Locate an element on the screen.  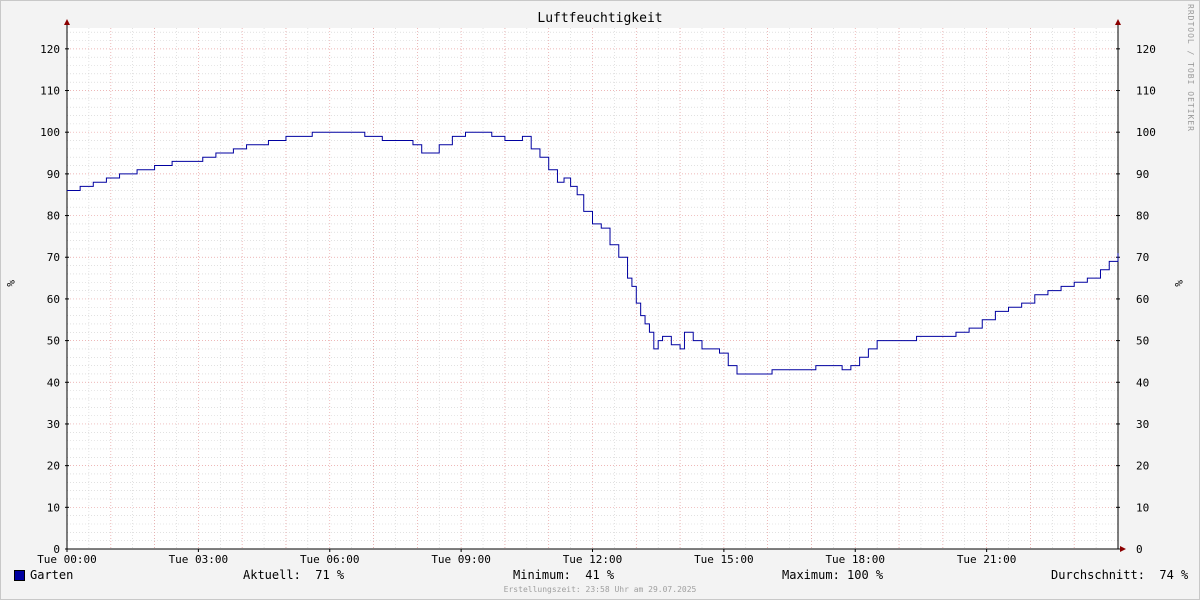
legend-minimum: Minimum: 41 % is located at coordinates (564, 575).